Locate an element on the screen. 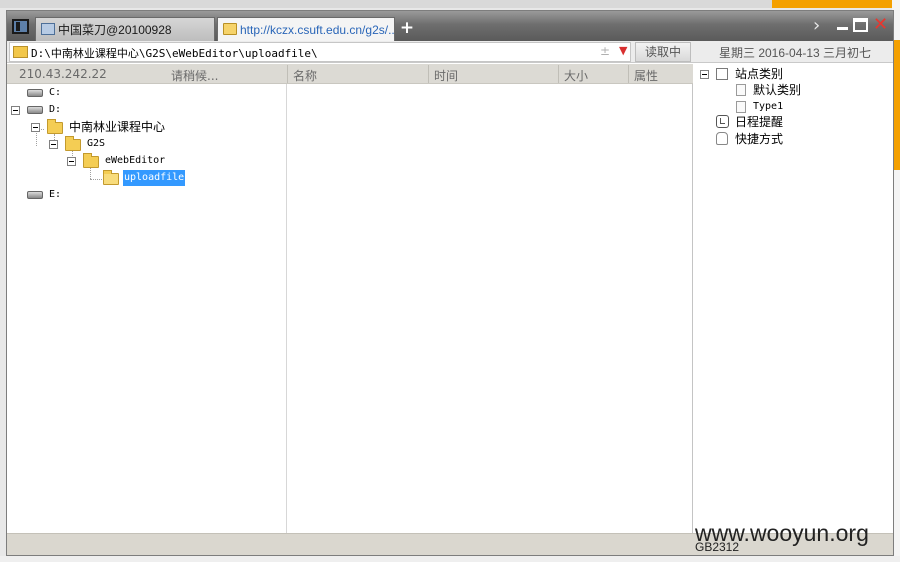 This screenshot has width=900, height=562. path-text: D:\中南林业课程中心\G2S\eWebEditor\uploadfile\ is located at coordinates (174, 53).